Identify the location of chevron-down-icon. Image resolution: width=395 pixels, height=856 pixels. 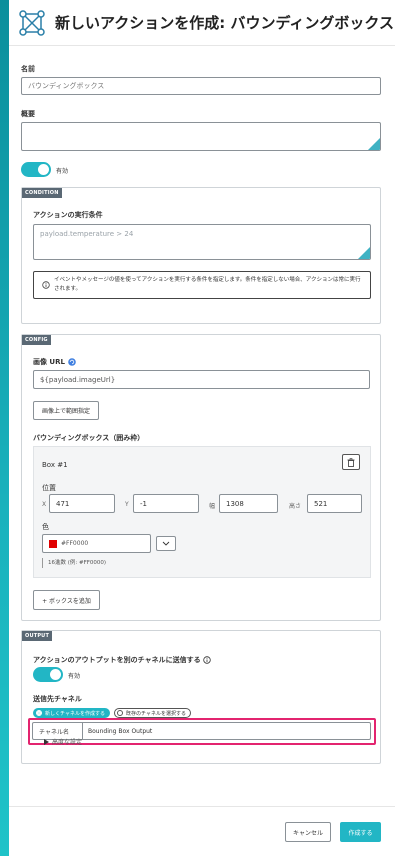
(166, 543).